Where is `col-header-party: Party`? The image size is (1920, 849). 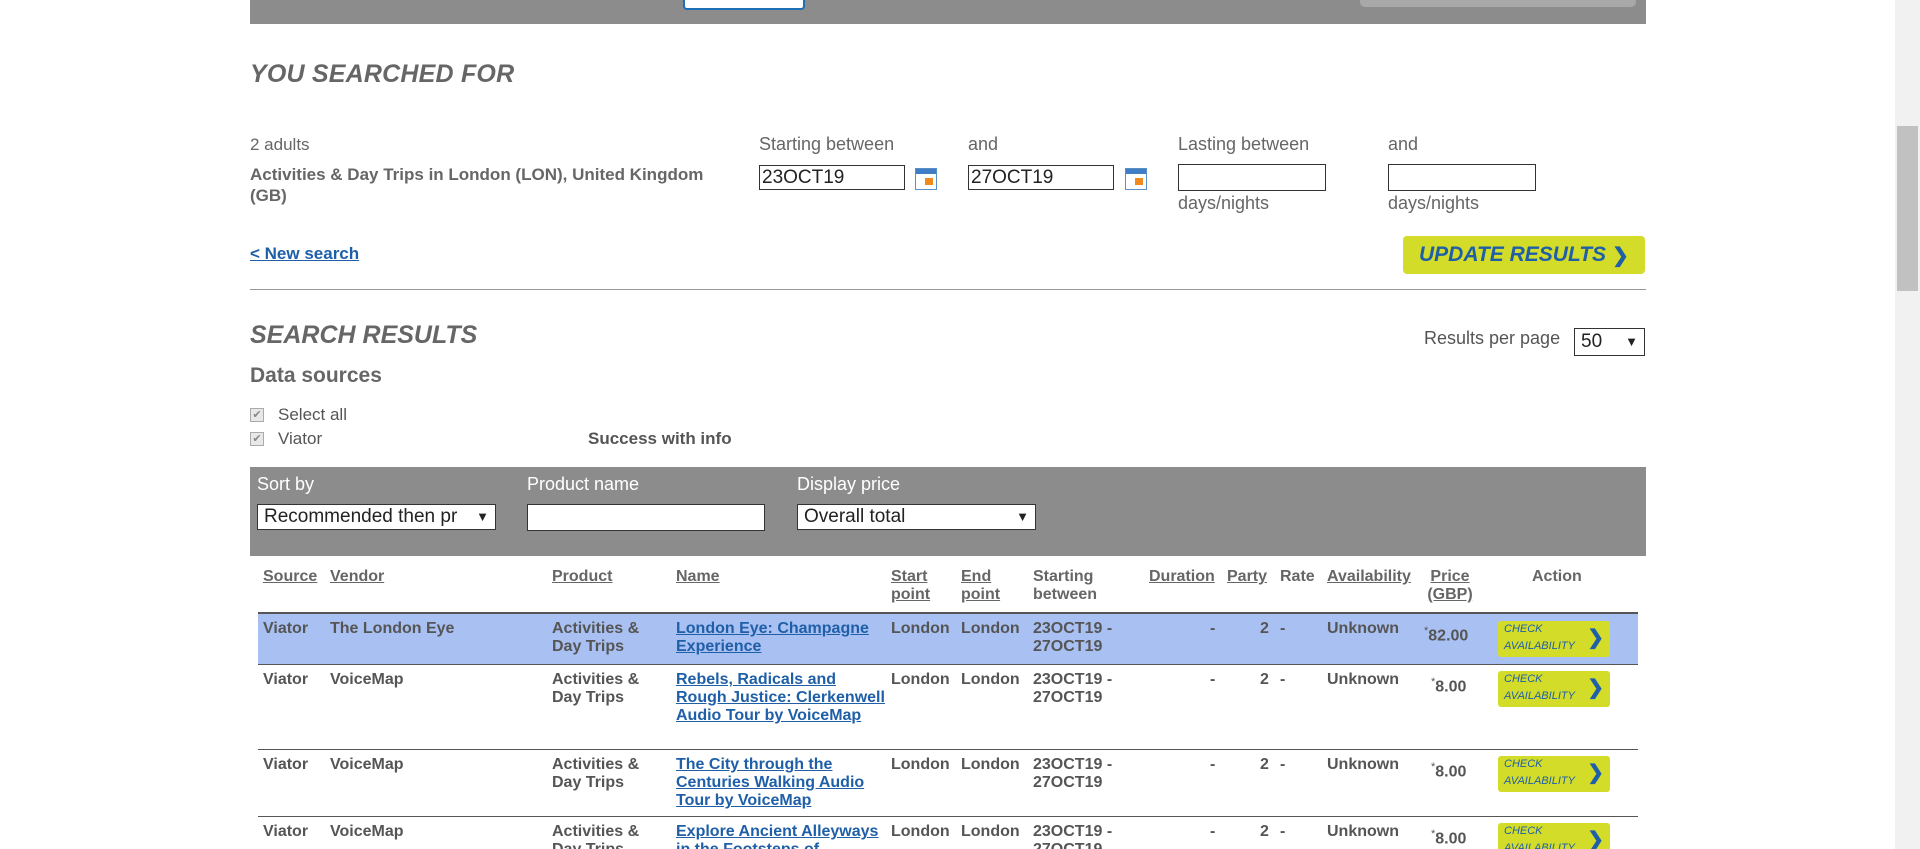
col-header-party: Party is located at coordinates (1247, 577).